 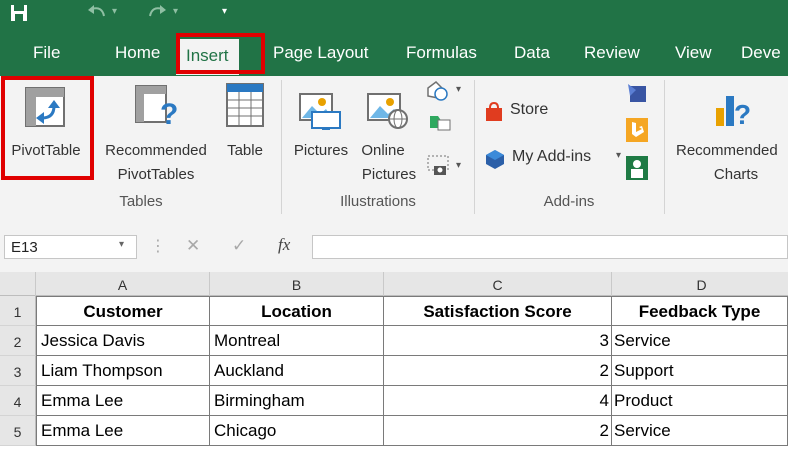 What do you see at coordinates (664, 147) in the screenshot?
I see `group-separator` at bounding box center [664, 147].